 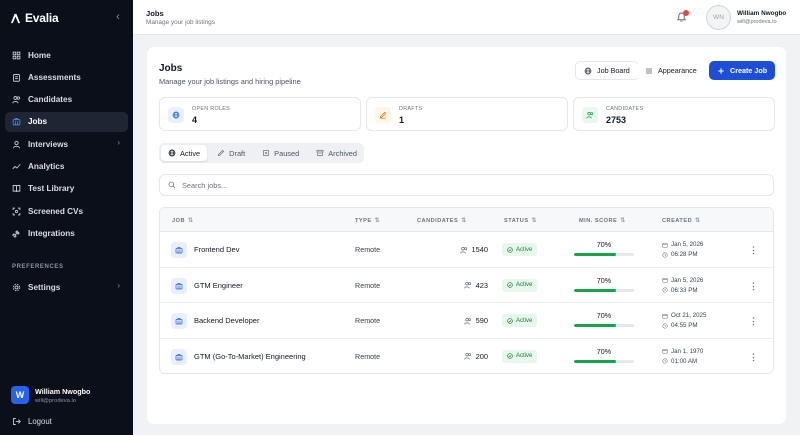 I want to click on column-label: TYPE, so click(x=363, y=220).